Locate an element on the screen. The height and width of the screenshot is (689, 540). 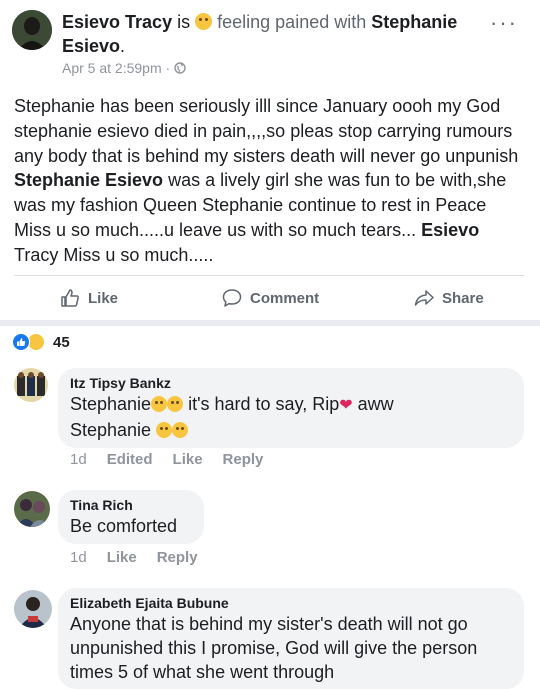
like-button: Like is located at coordinates (89, 298).